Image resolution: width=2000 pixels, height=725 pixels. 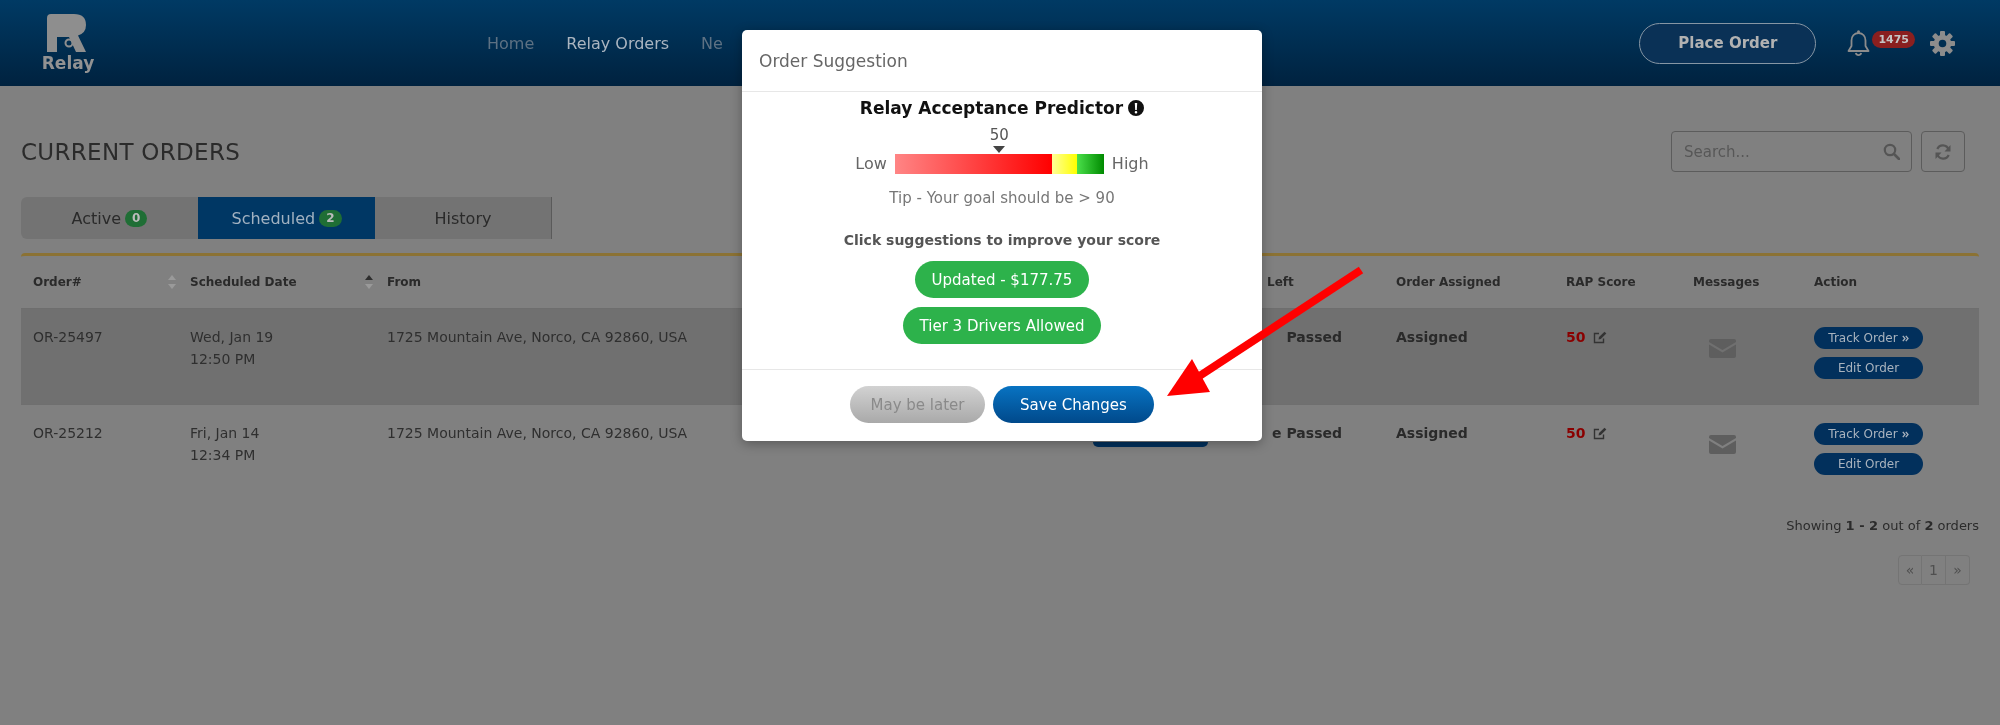 I want to click on logo-icon, so click(x=68, y=32).